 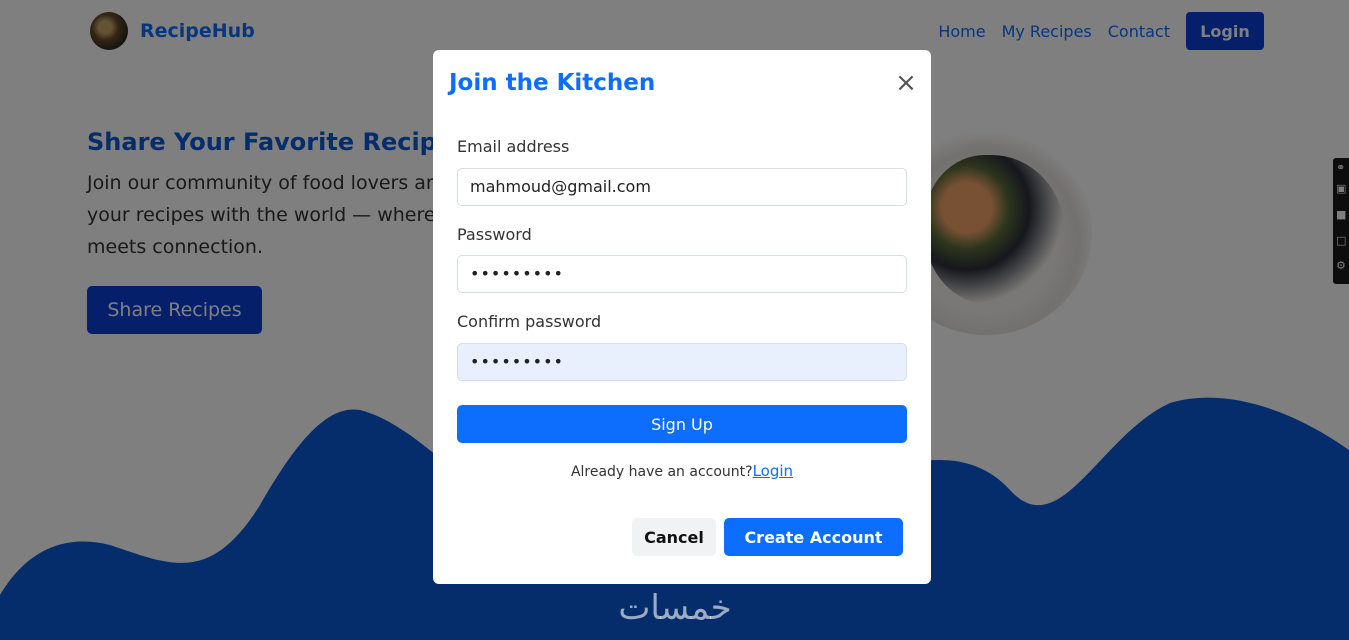 What do you see at coordinates (552, 83) in the screenshot?
I see `modal-title: Join the Kitchen` at bounding box center [552, 83].